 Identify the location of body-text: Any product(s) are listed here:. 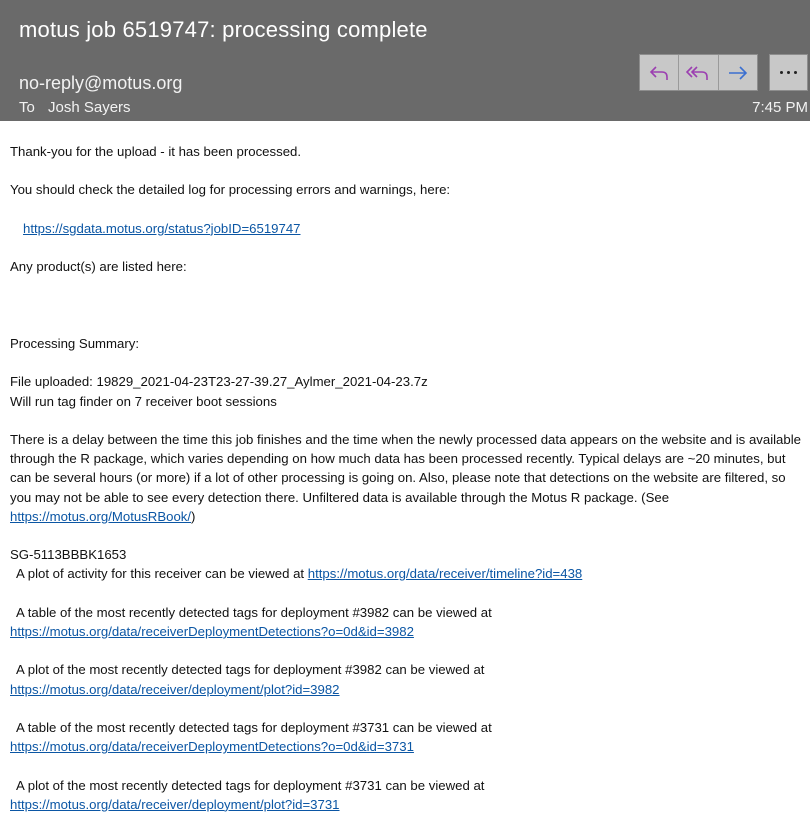
(98, 267).